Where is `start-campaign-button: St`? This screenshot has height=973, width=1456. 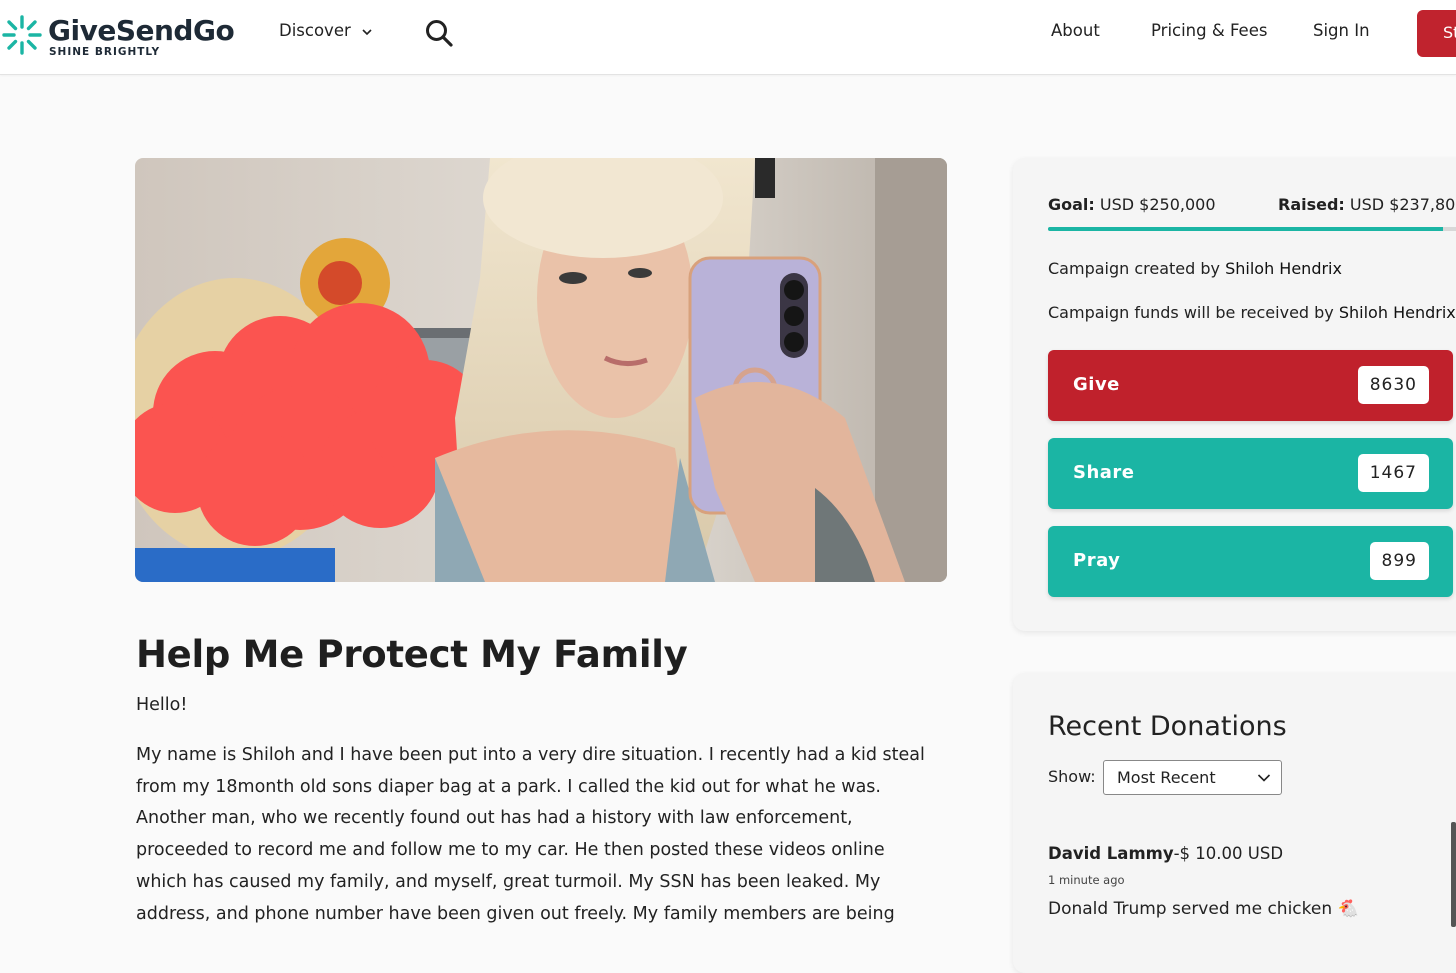 start-campaign-button: St is located at coordinates (1436, 33).